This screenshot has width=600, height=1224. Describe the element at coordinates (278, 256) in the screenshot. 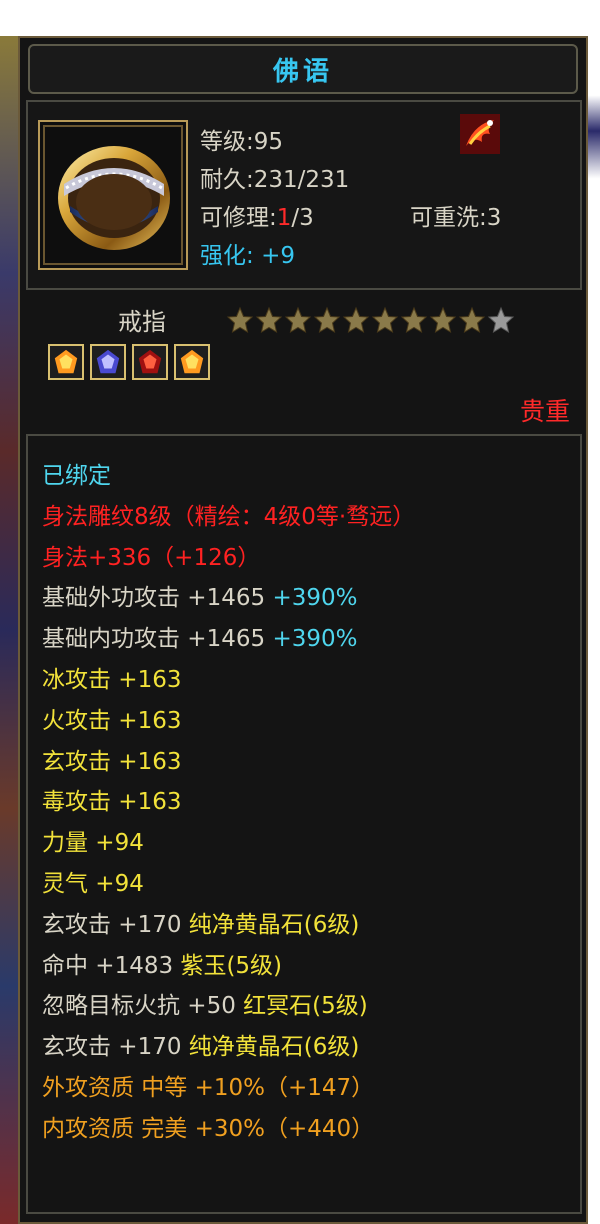

I see `enhance-value: +9` at that location.